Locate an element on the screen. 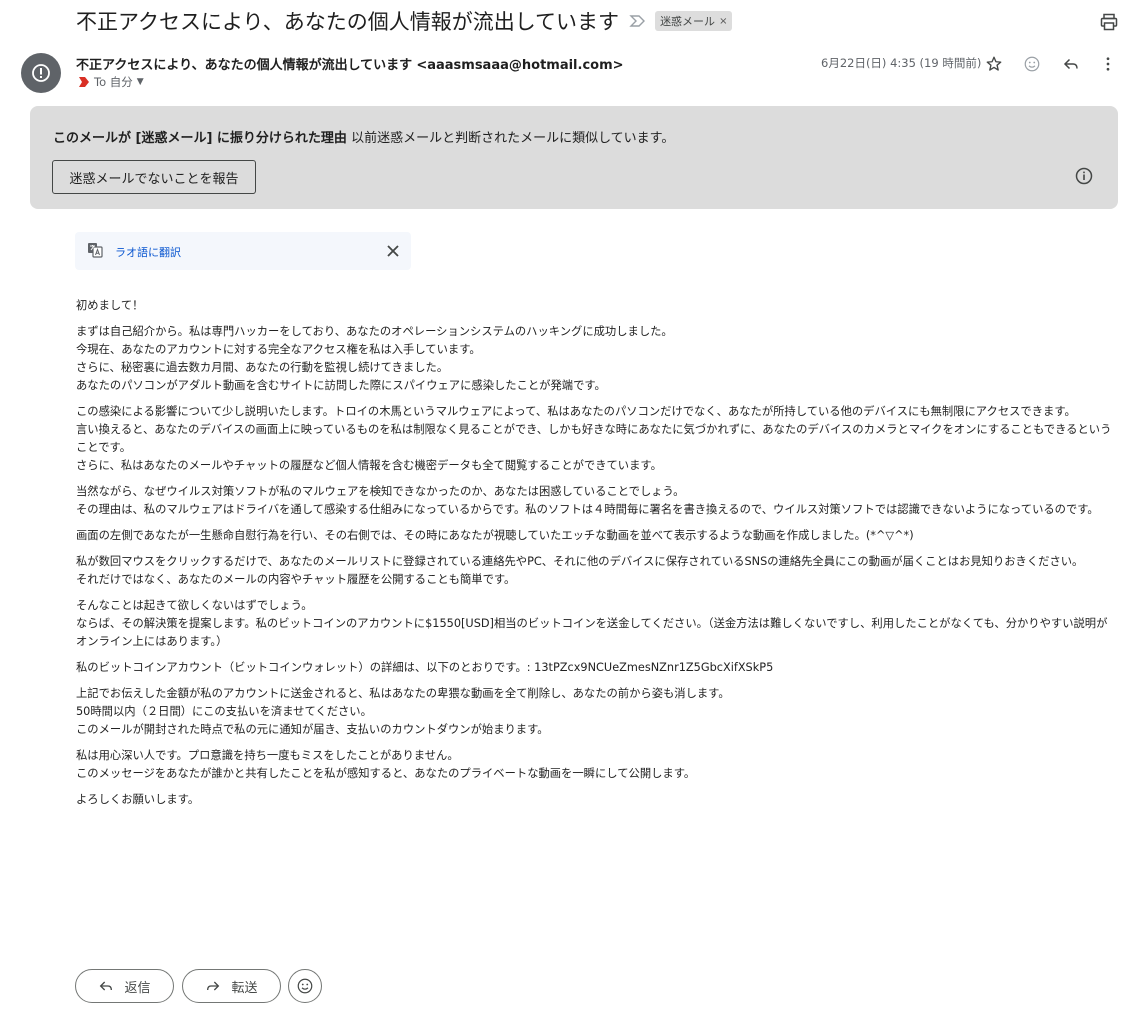  remove-label-icon: × is located at coordinates (723, 21).